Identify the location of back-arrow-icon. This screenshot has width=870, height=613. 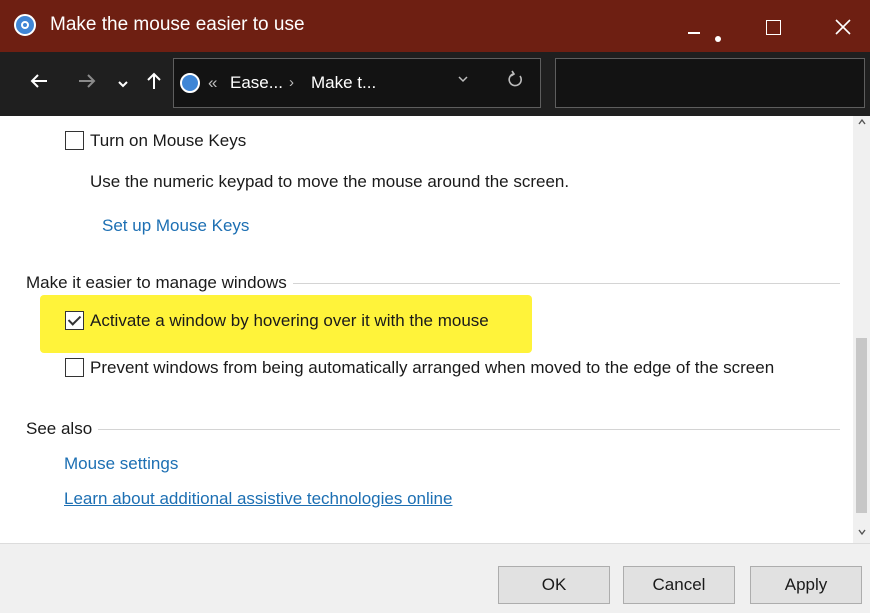
(38, 81).